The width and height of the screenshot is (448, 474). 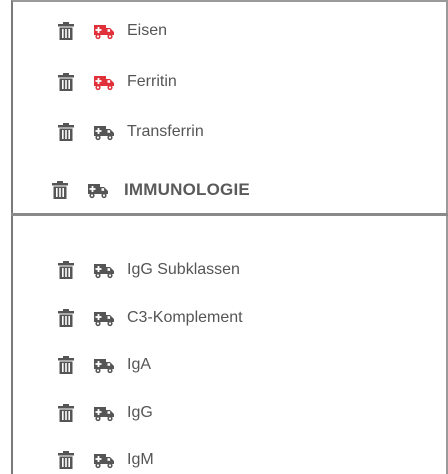 What do you see at coordinates (183, 269) in the screenshot?
I see `list-item-label: IgG Subklassen` at bounding box center [183, 269].